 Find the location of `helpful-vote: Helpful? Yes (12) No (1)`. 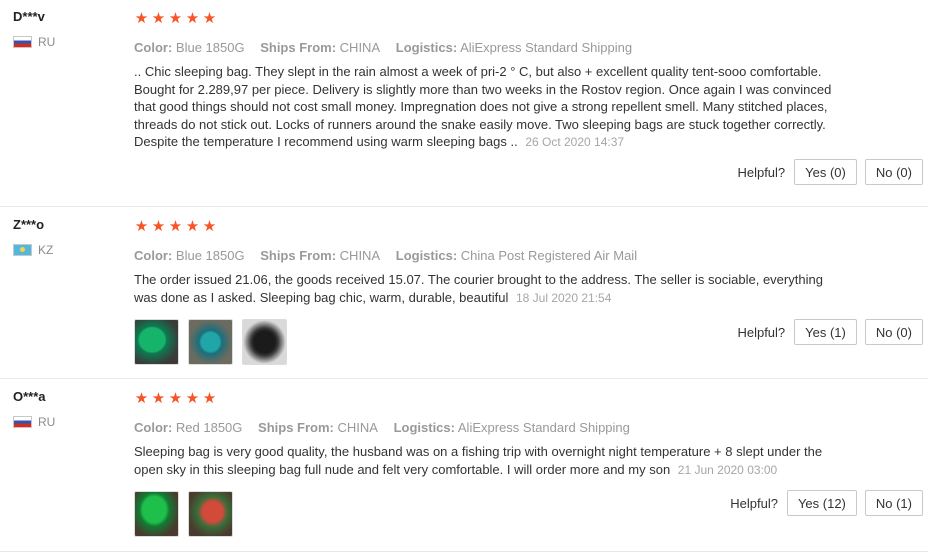

helpful-vote: Helpful? Yes (12) No (1) is located at coordinates (826, 503).